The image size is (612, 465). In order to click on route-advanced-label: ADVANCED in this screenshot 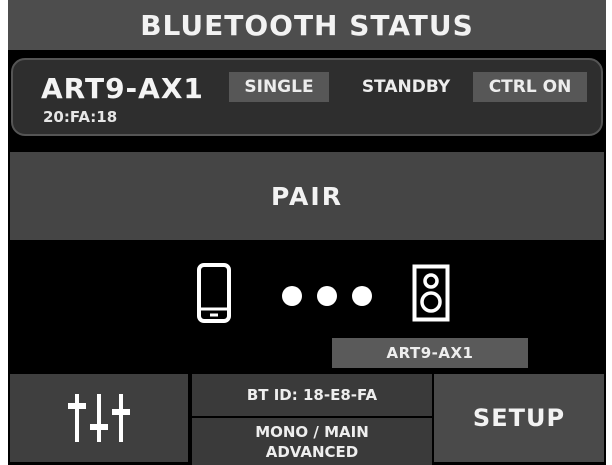, I will do `click(312, 451)`.